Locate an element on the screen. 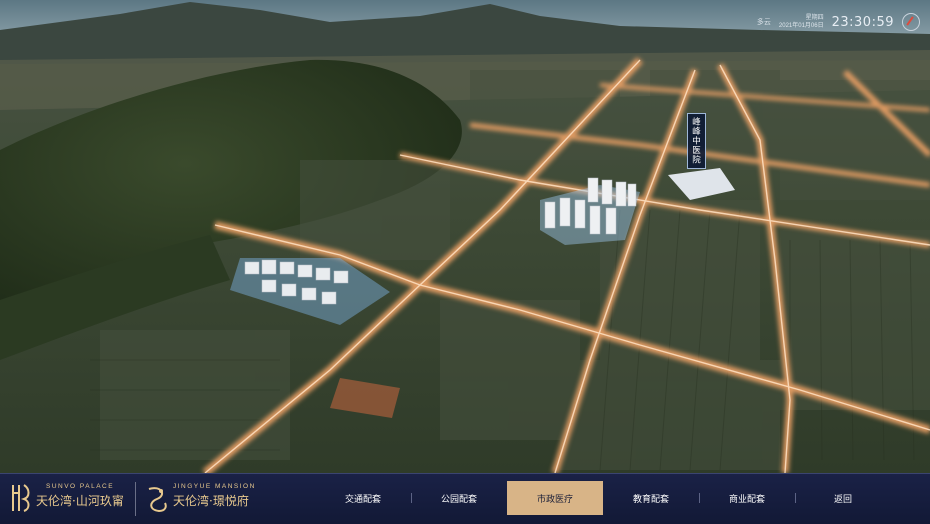 Image resolution: width=930 pixels, height=524 pixels. nav-label: 商业配套 is located at coordinates (746, 498).